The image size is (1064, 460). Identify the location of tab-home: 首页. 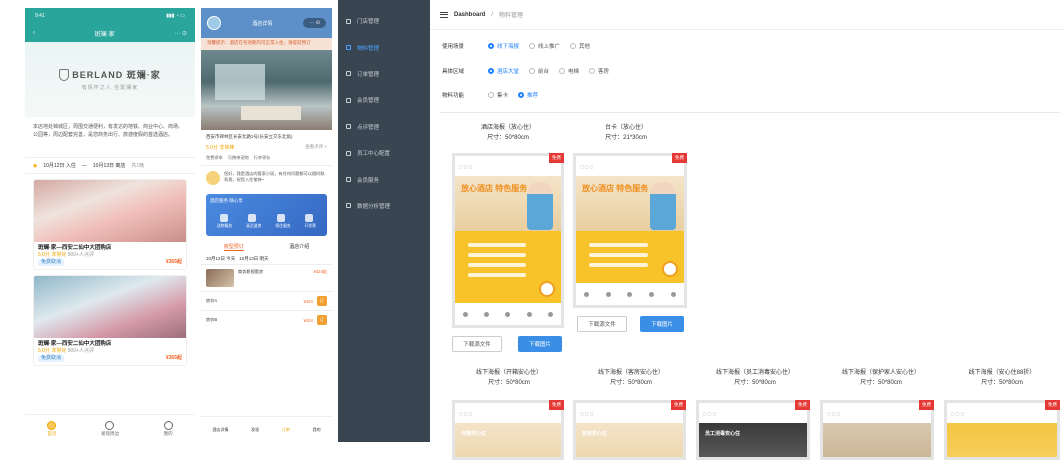
(52, 428).